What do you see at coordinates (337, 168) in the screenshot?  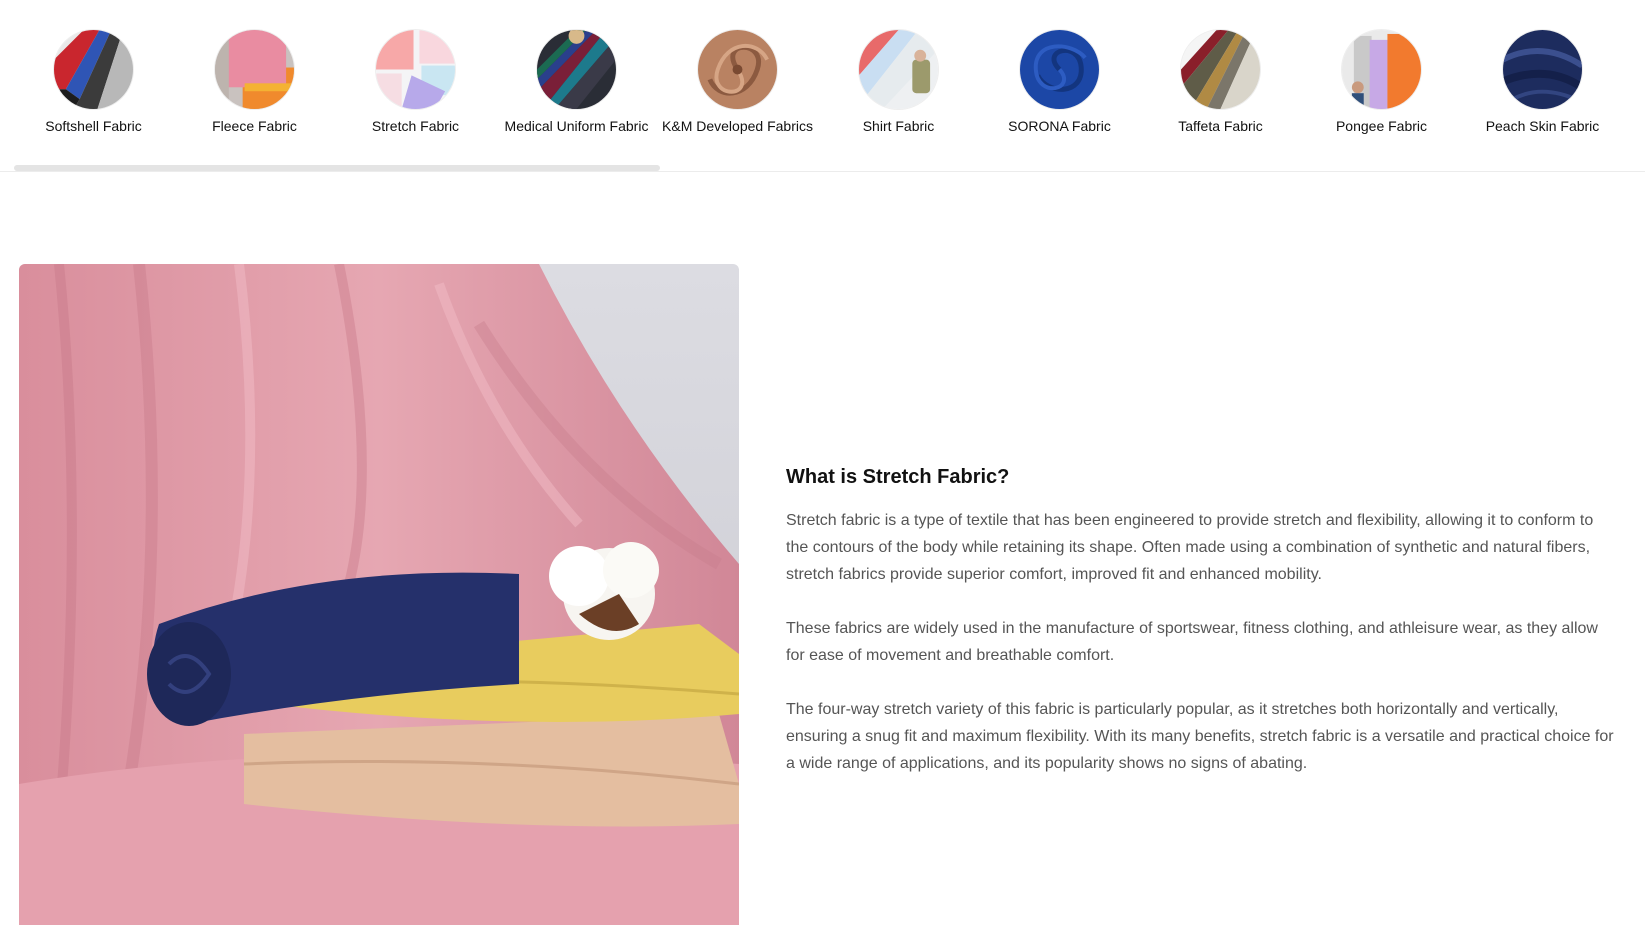 I see `category-scrollbar-thumb` at bounding box center [337, 168].